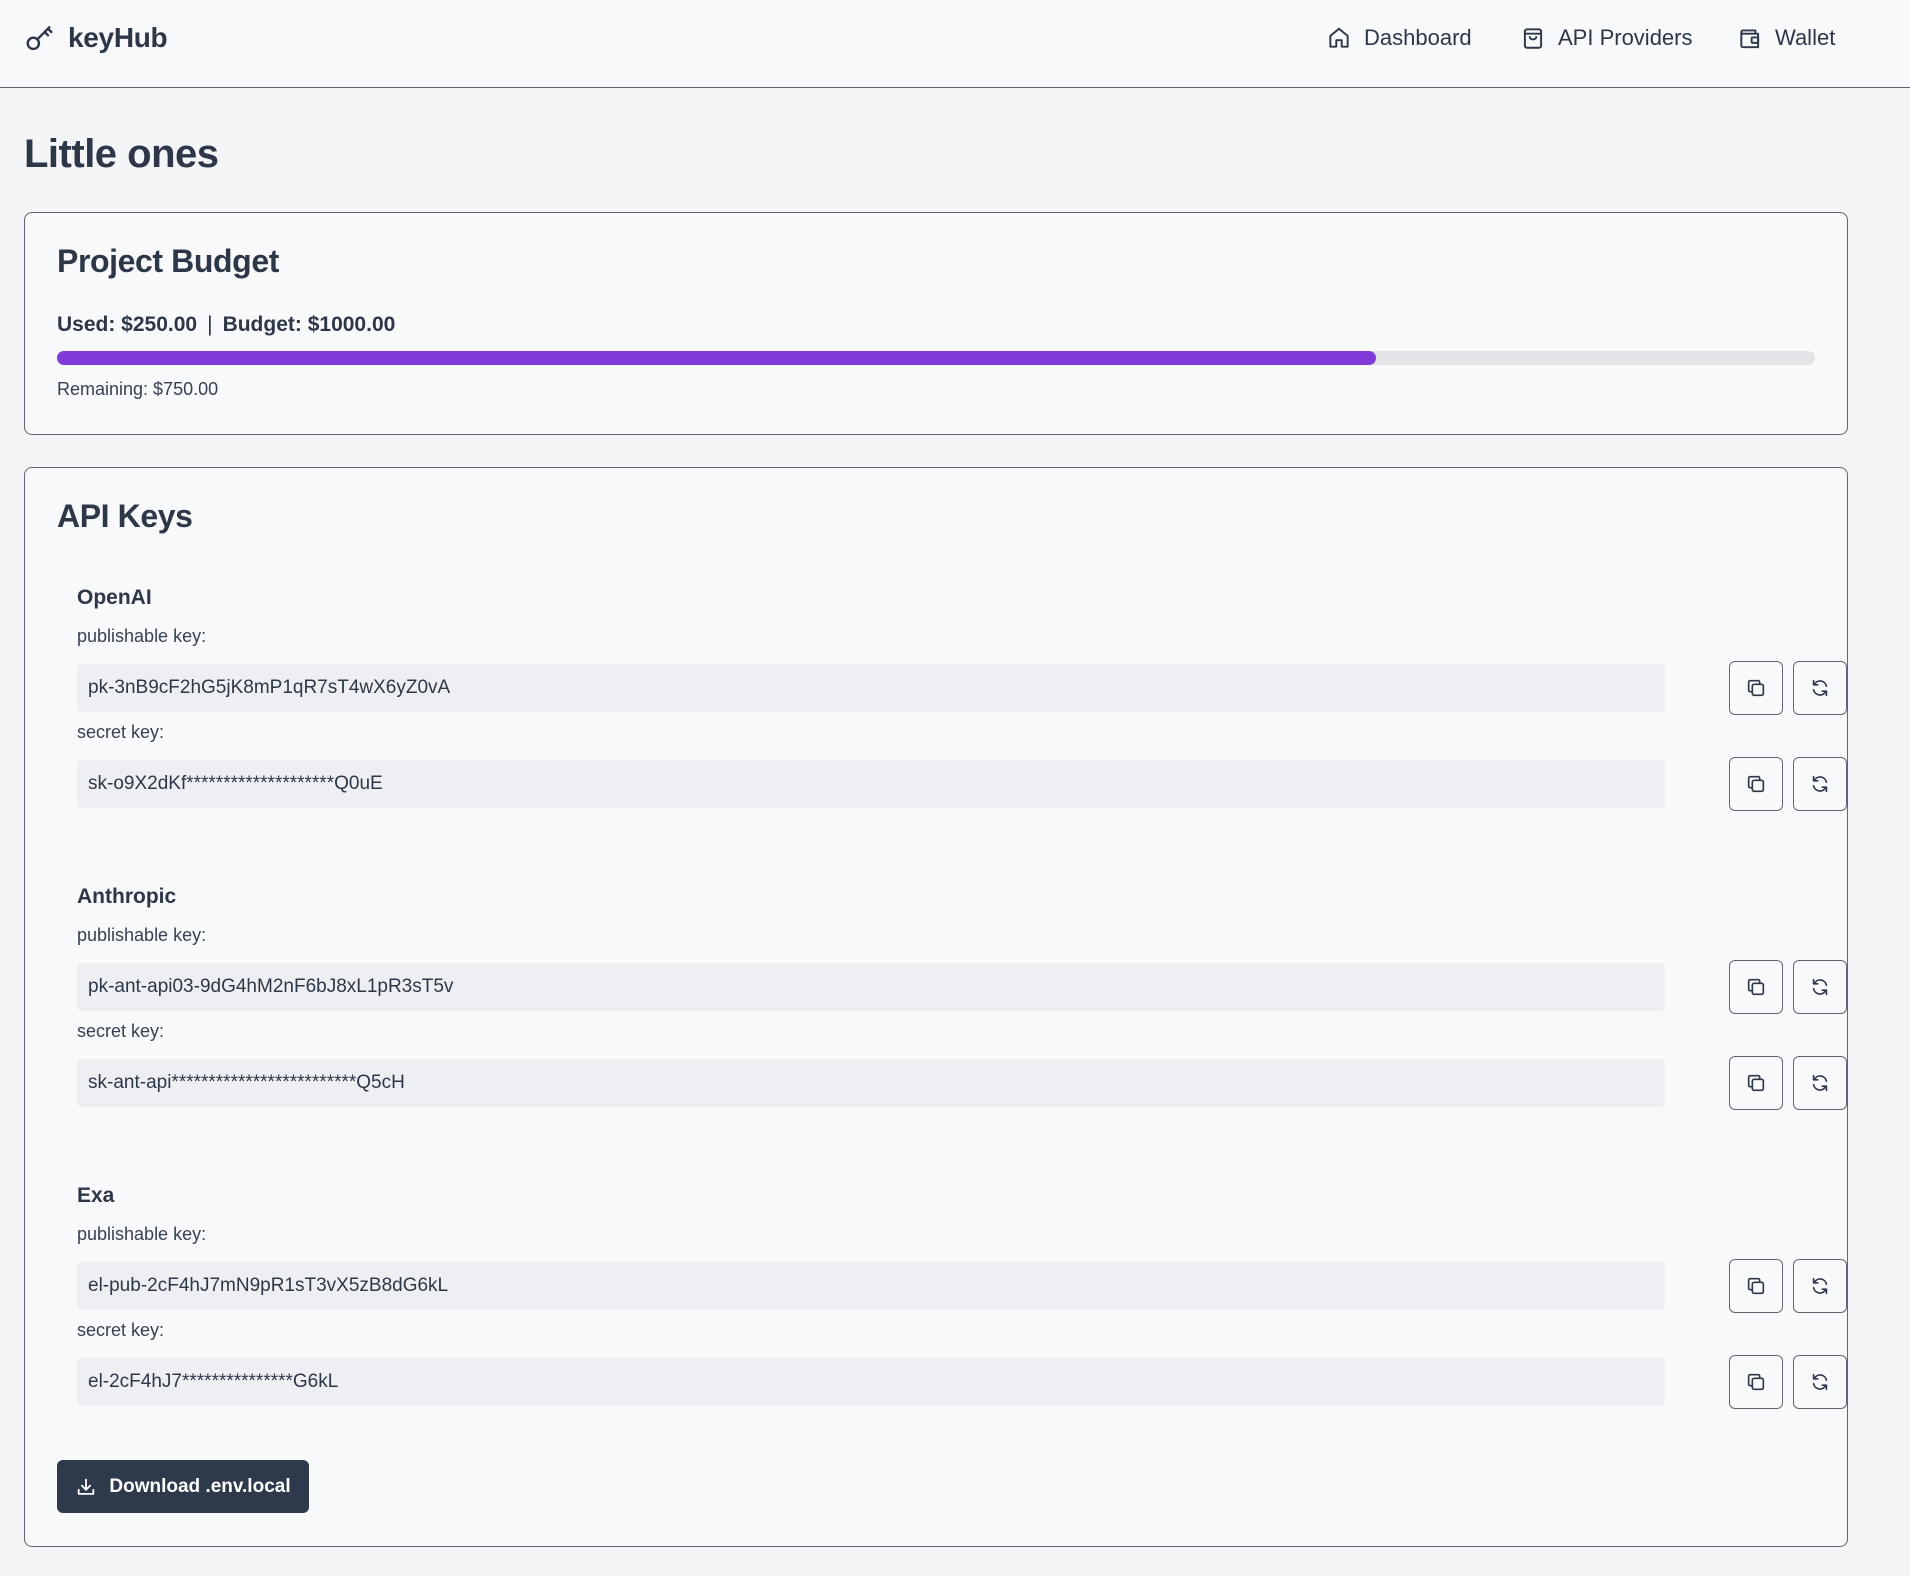 The width and height of the screenshot is (1910, 1576). I want to click on nav-dashboard: Dashboard, so click(1399, 38).